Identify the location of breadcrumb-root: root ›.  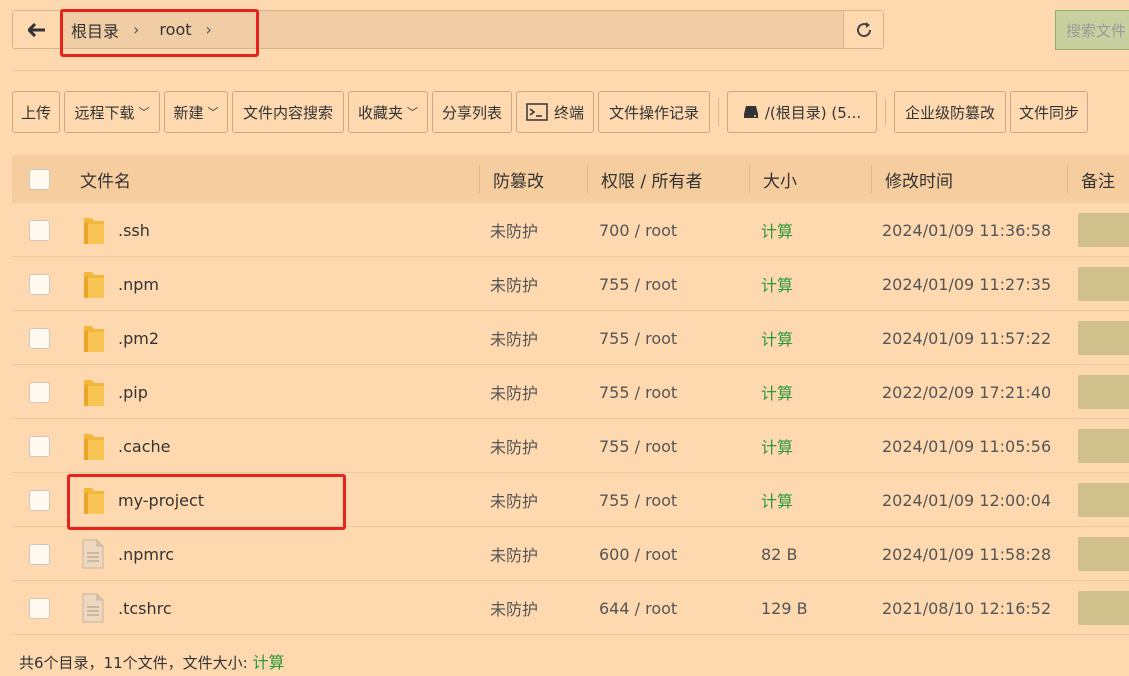
(185, 29).